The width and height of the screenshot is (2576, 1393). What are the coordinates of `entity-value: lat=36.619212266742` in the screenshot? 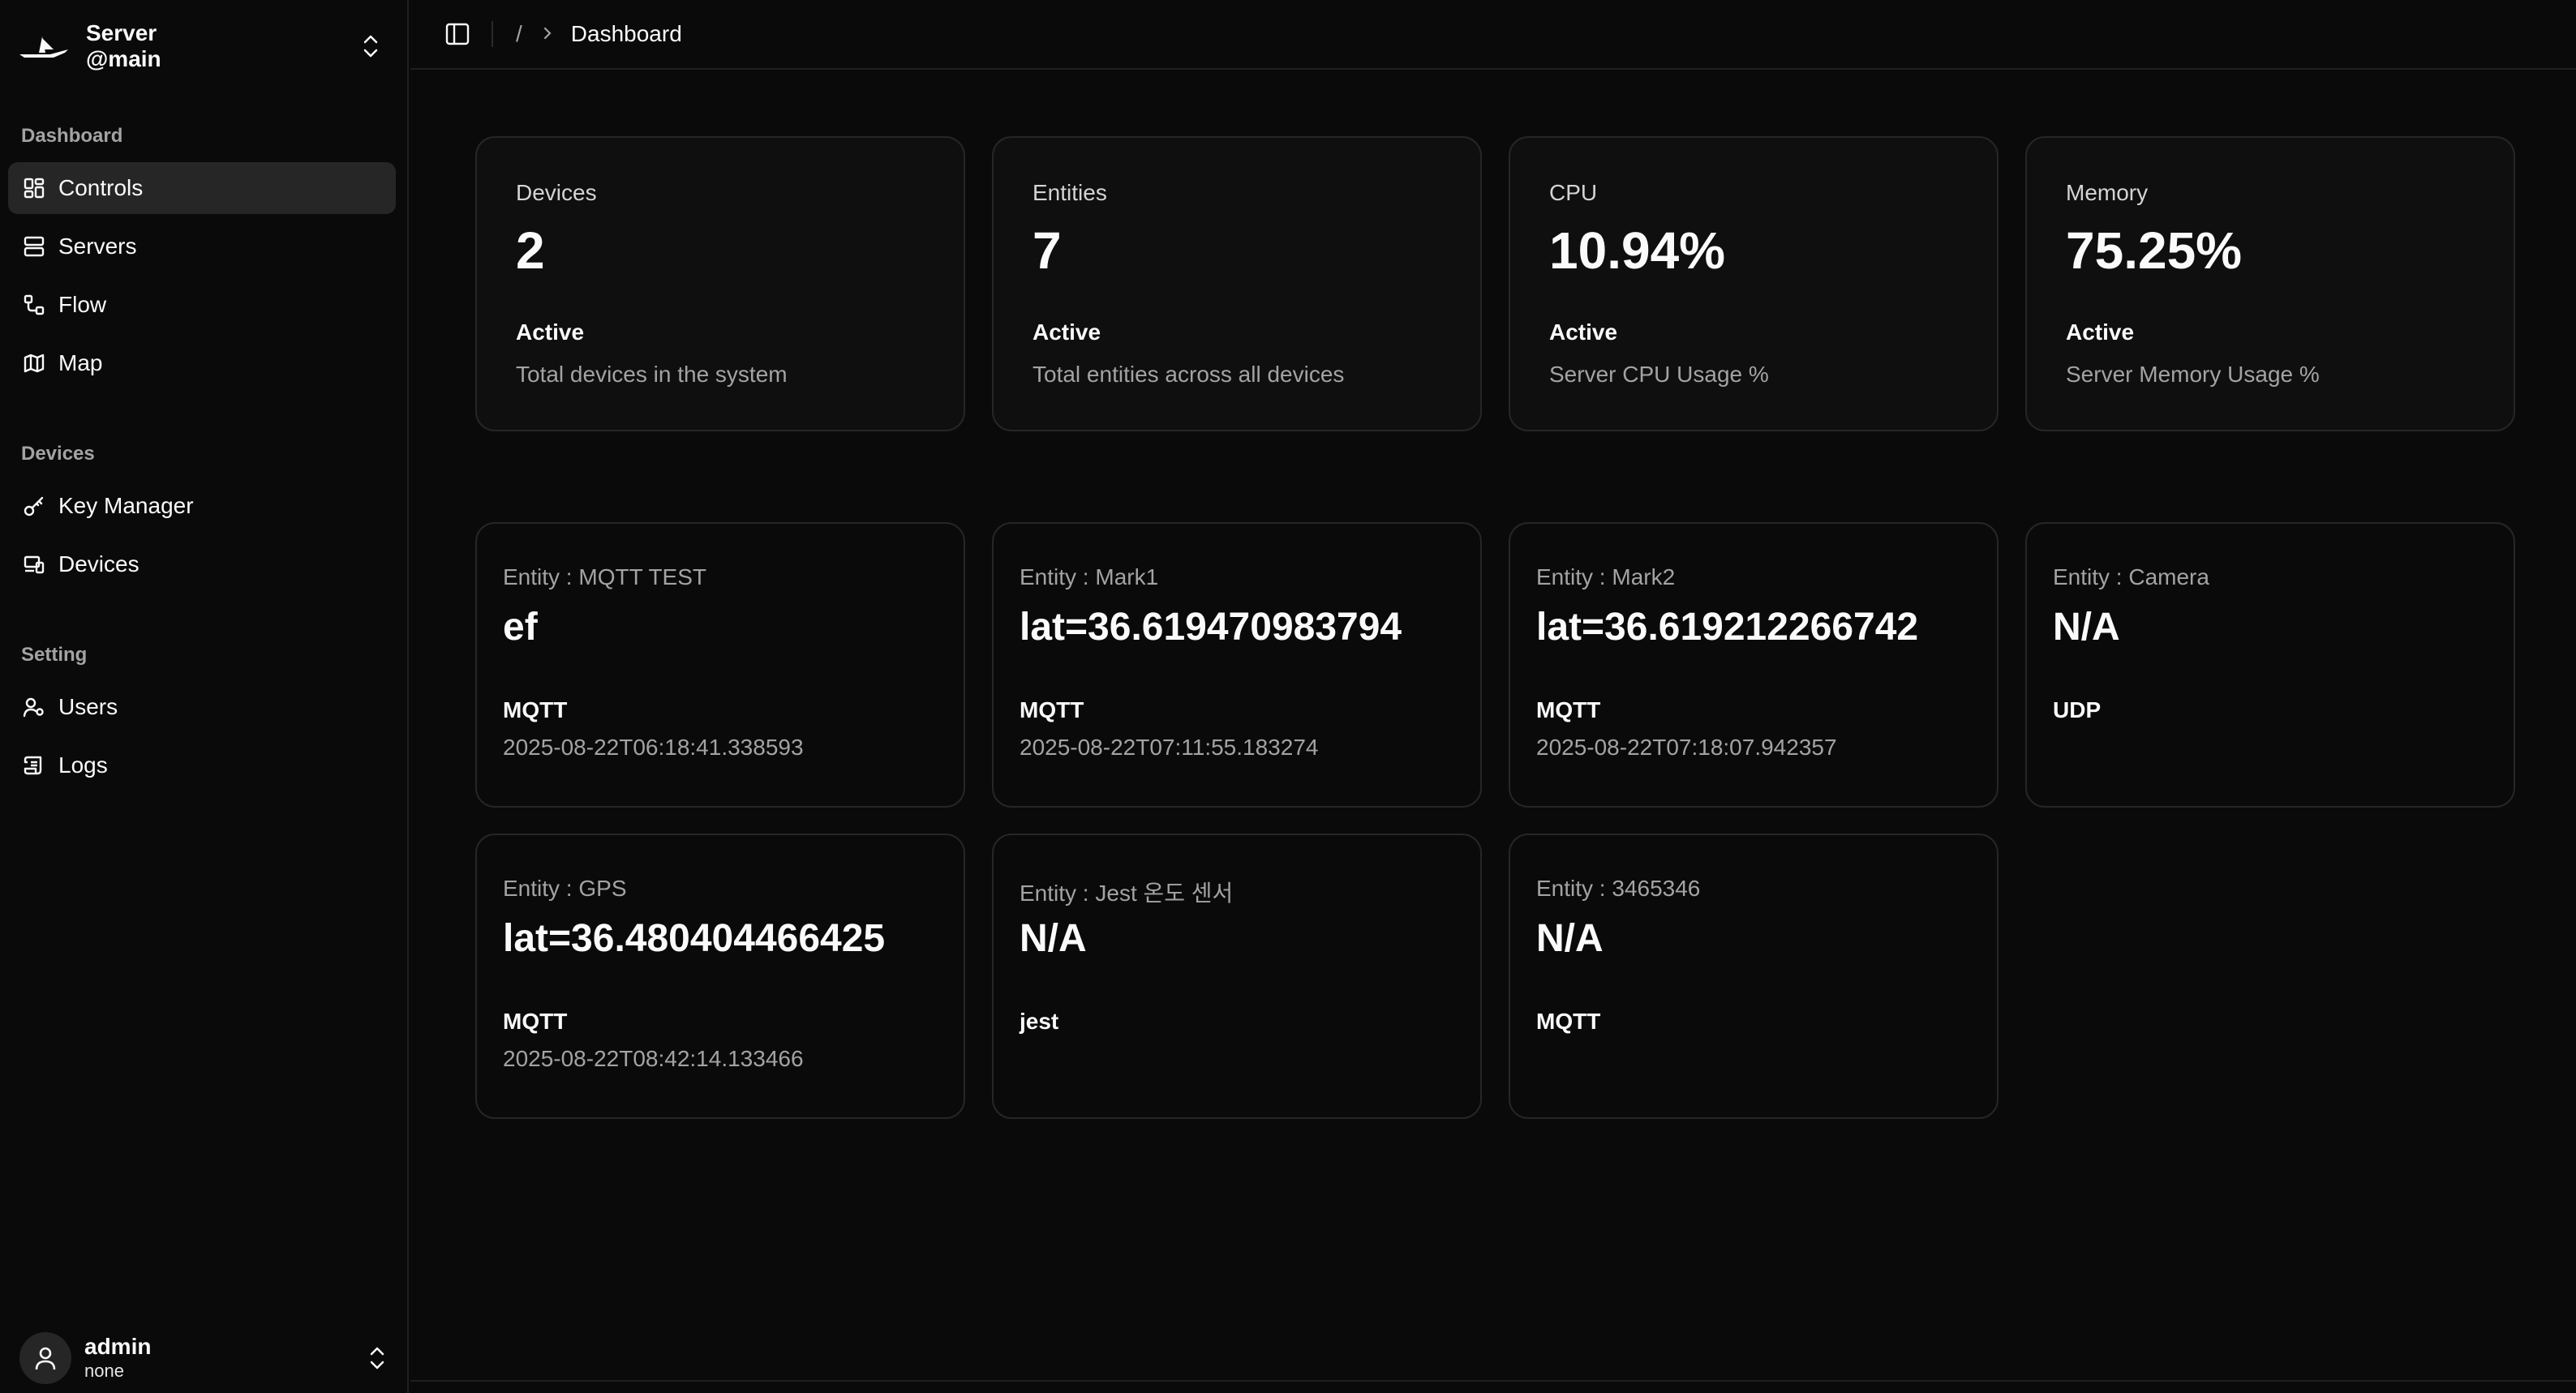 It's located at (1727, 627).